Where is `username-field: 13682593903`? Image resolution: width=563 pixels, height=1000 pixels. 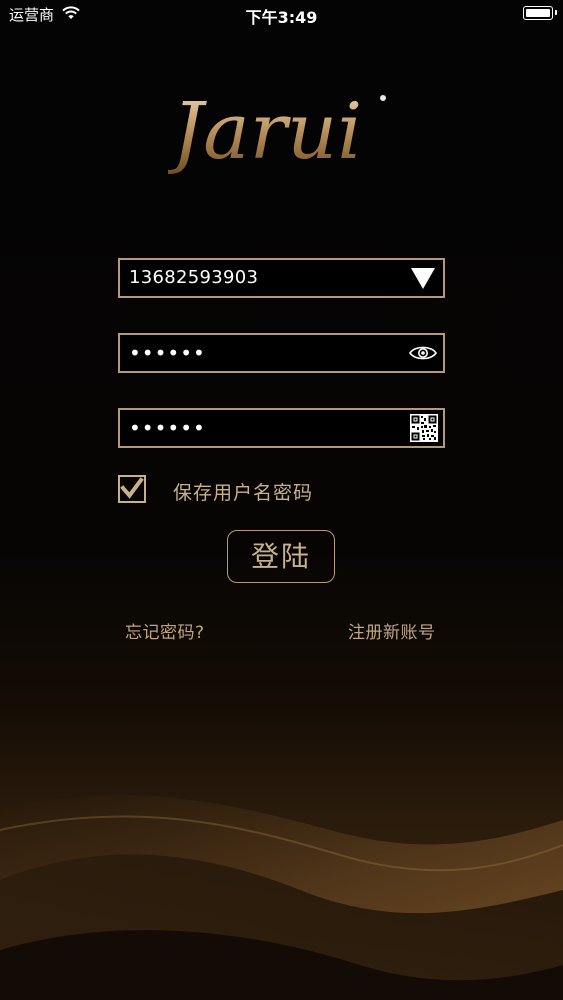
username-field: 13682593903 is located at coordinates (281, 278).